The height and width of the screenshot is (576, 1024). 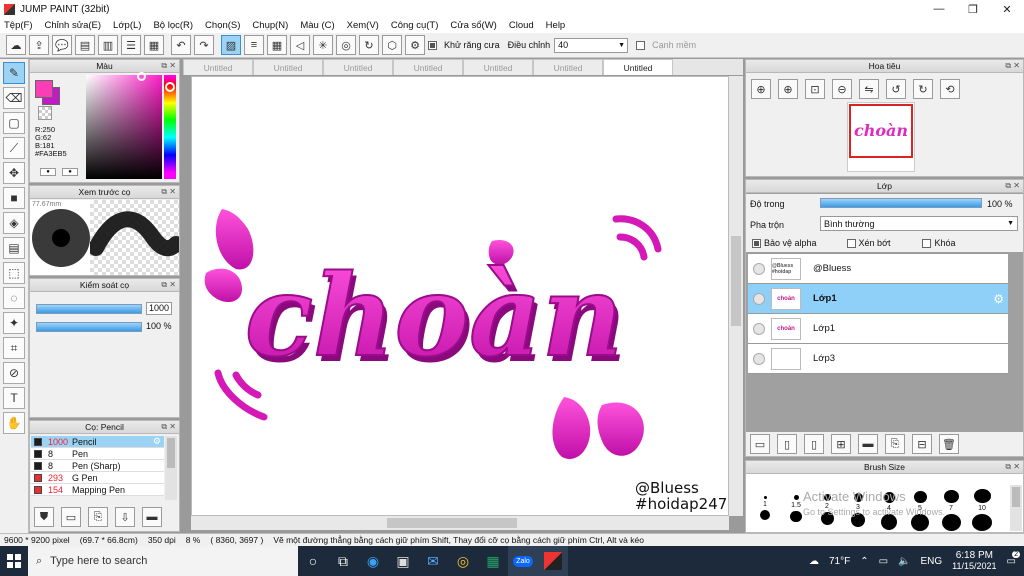 What do you see at coordinates (851, 243) in the screenshot?
I see `clip-checkbox` at bounding box center [851, 243].